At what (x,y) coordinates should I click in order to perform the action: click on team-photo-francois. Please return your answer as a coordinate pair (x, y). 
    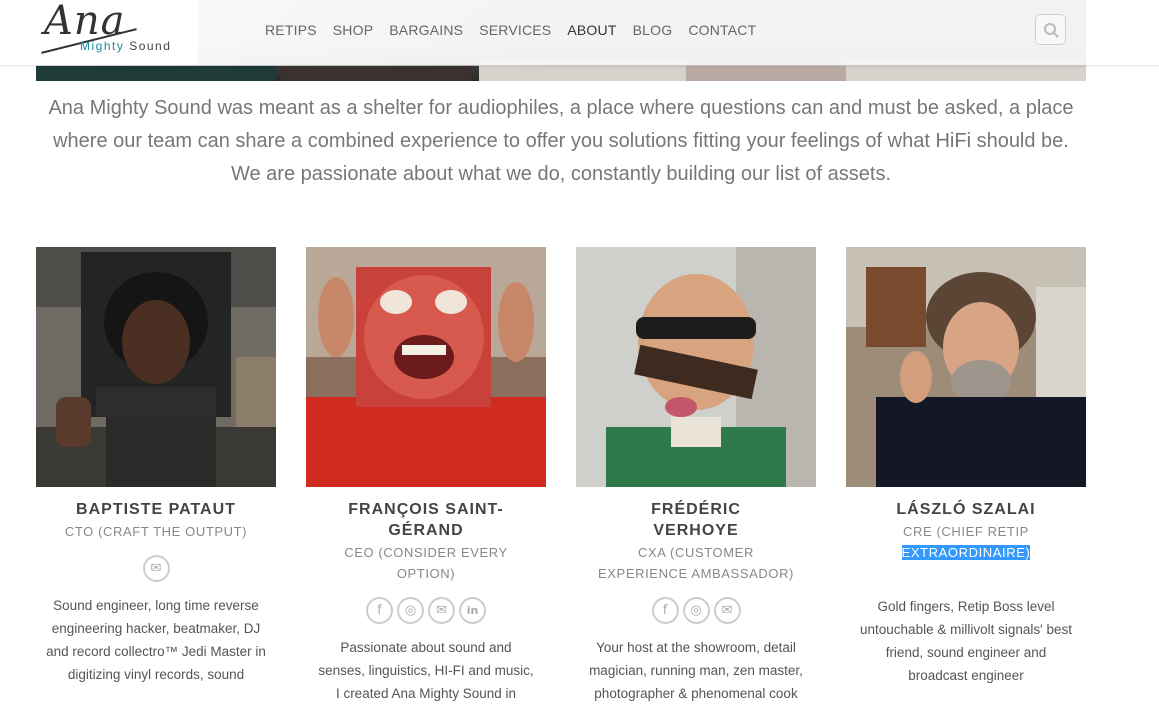
    Looking at the image, I should click on (426, 367).